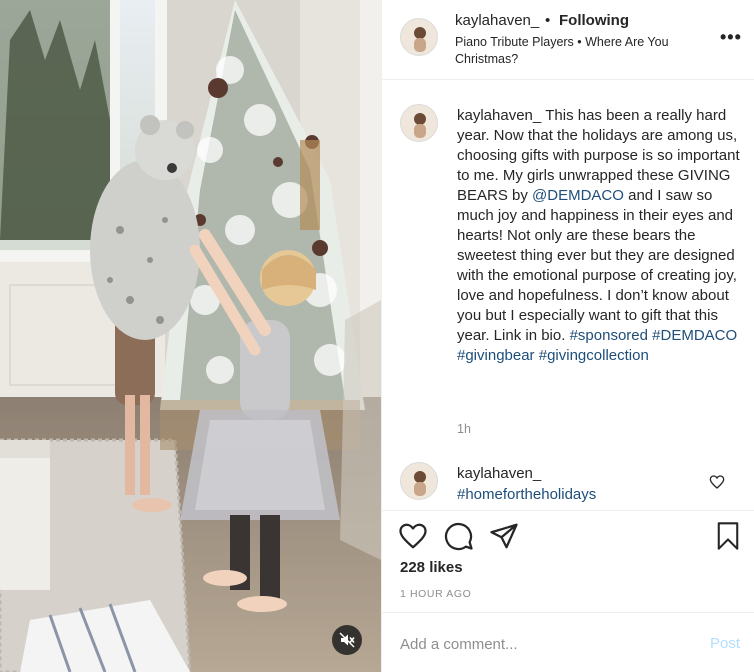  What do you see at coordinates (413, 536) in the screenshot?
I see `heart-icon` at bounding box center [413, 536].